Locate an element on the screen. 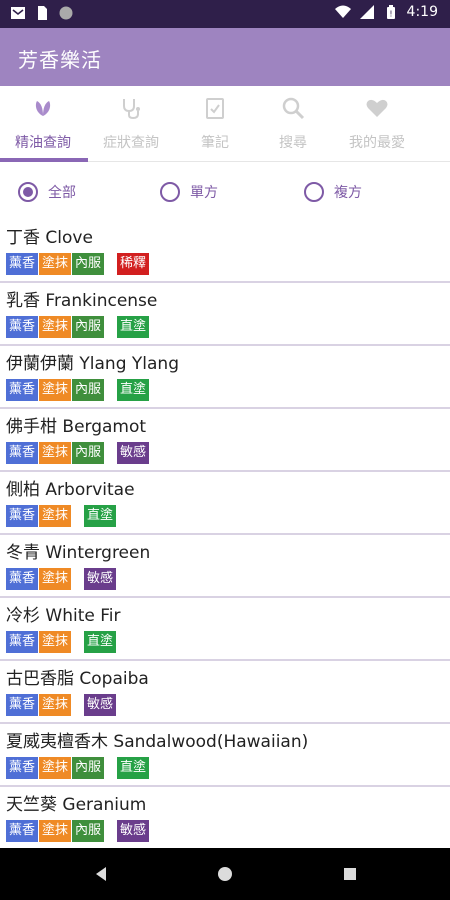  oil-name: 冷杉 White Fir is located at coordinates (63, 616).